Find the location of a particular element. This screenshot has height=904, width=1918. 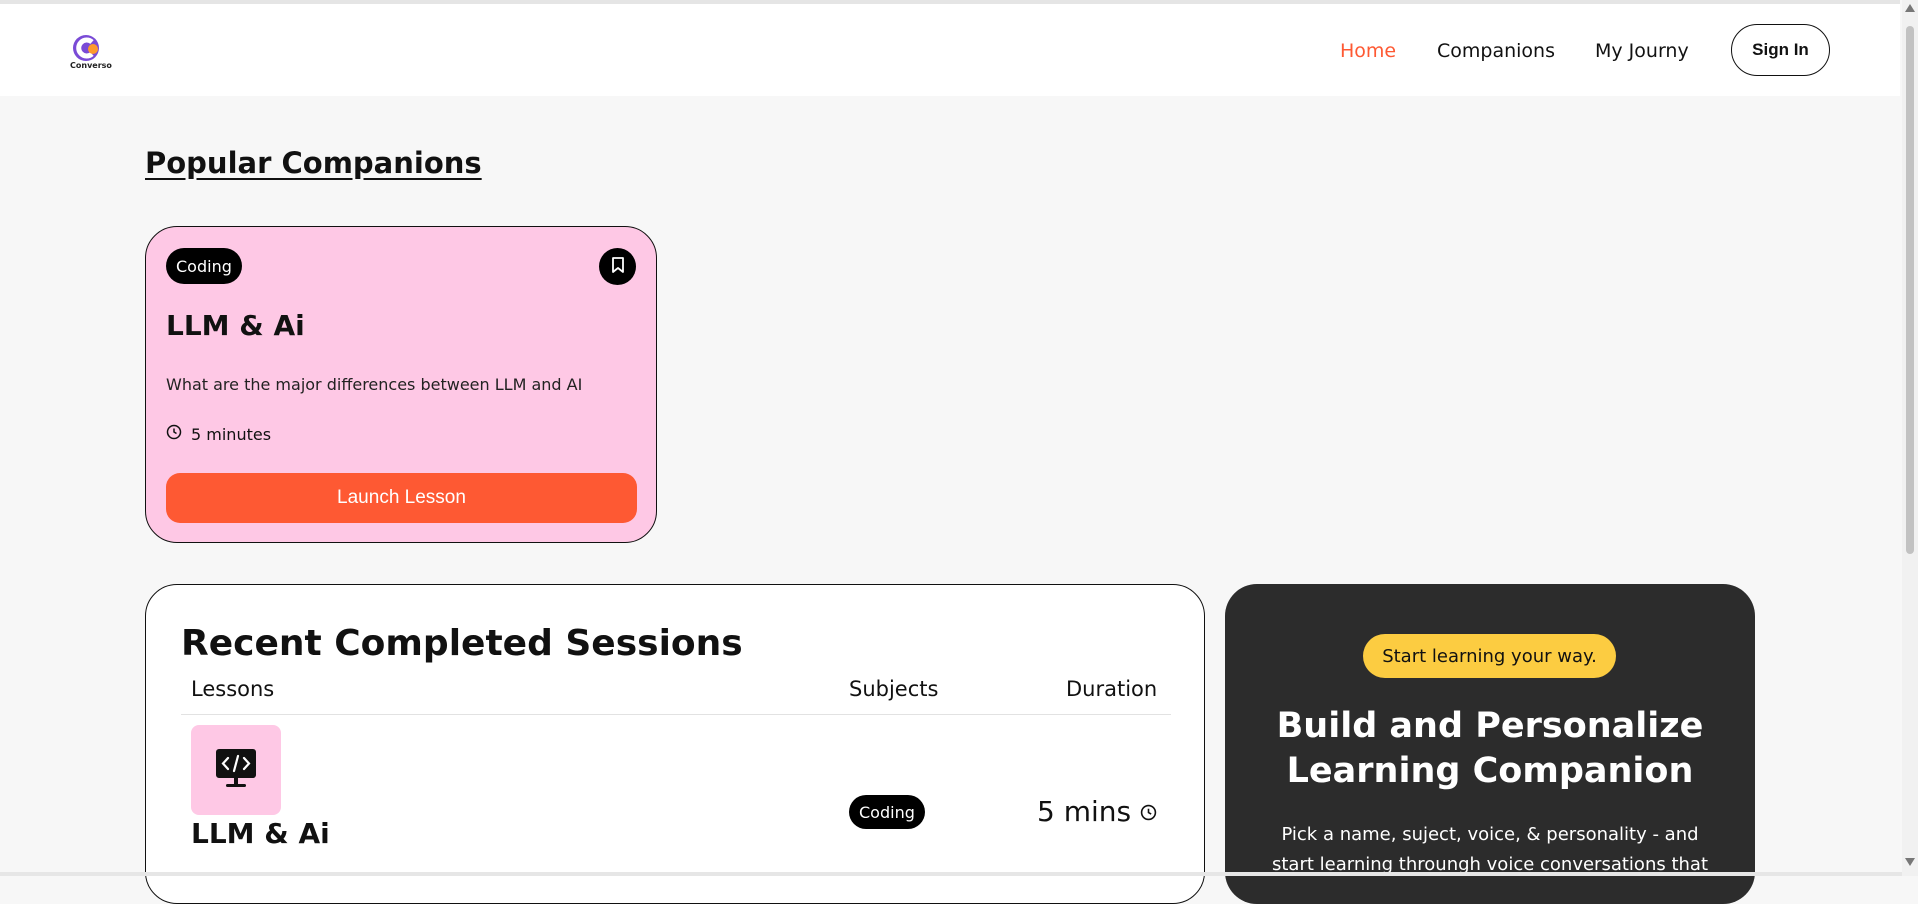

bookmark-button is located at coordinates (617, 266).